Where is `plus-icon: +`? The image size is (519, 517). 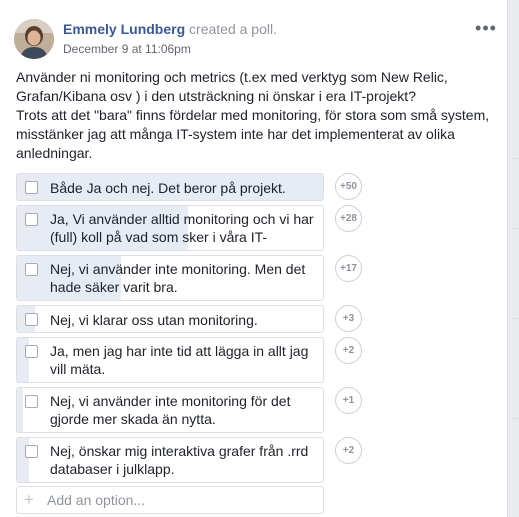
plus-icon: + is located at coordinates (29, 499).